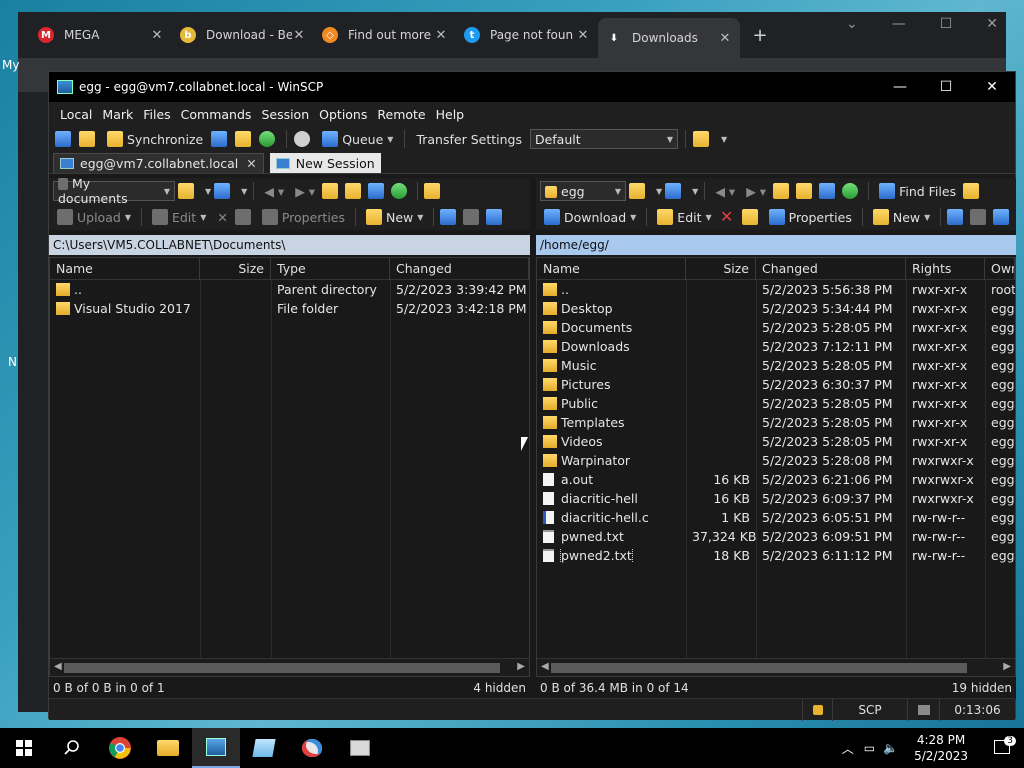 The height and width of the screenshot is (768, 1024). Describe the element at coordinates (432, 191) in the screenshot. I see `tree-toggle-icon` at that location.